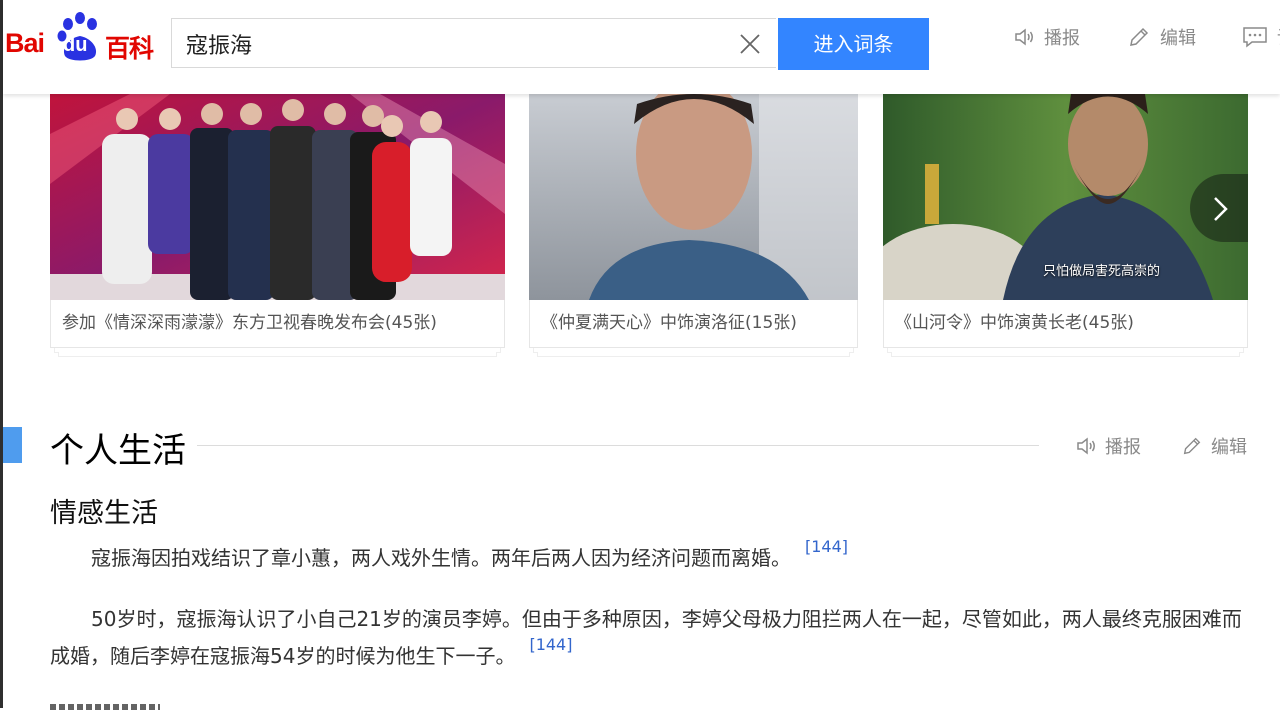 The width and height of the screenshot is (1280, 710). I want to click on section-title: 个人生活, so click(118, 451).